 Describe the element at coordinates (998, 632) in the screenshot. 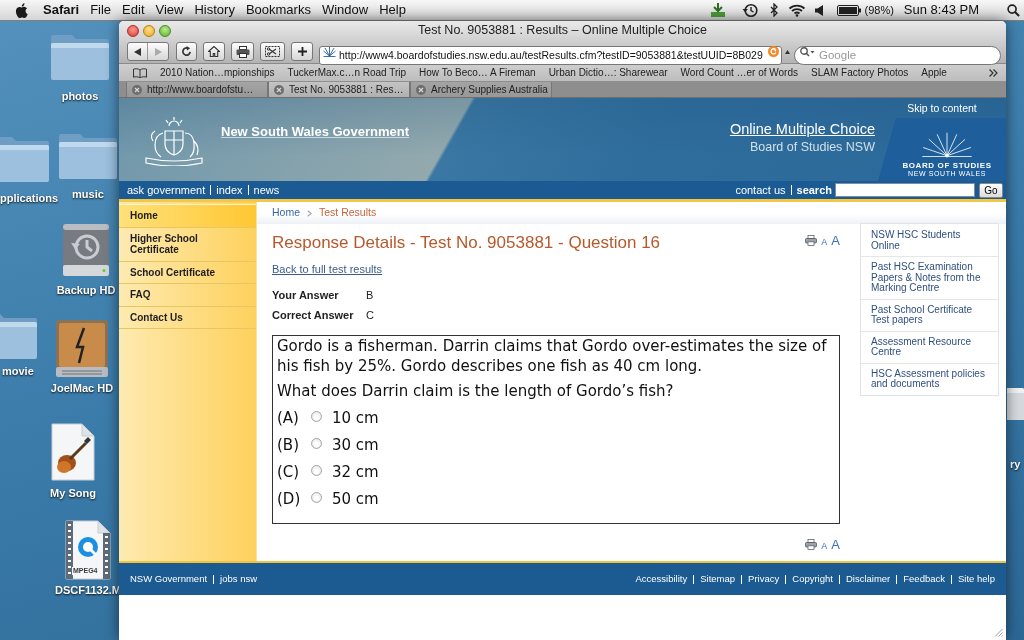

I see `resize-grip-icon` at that location.